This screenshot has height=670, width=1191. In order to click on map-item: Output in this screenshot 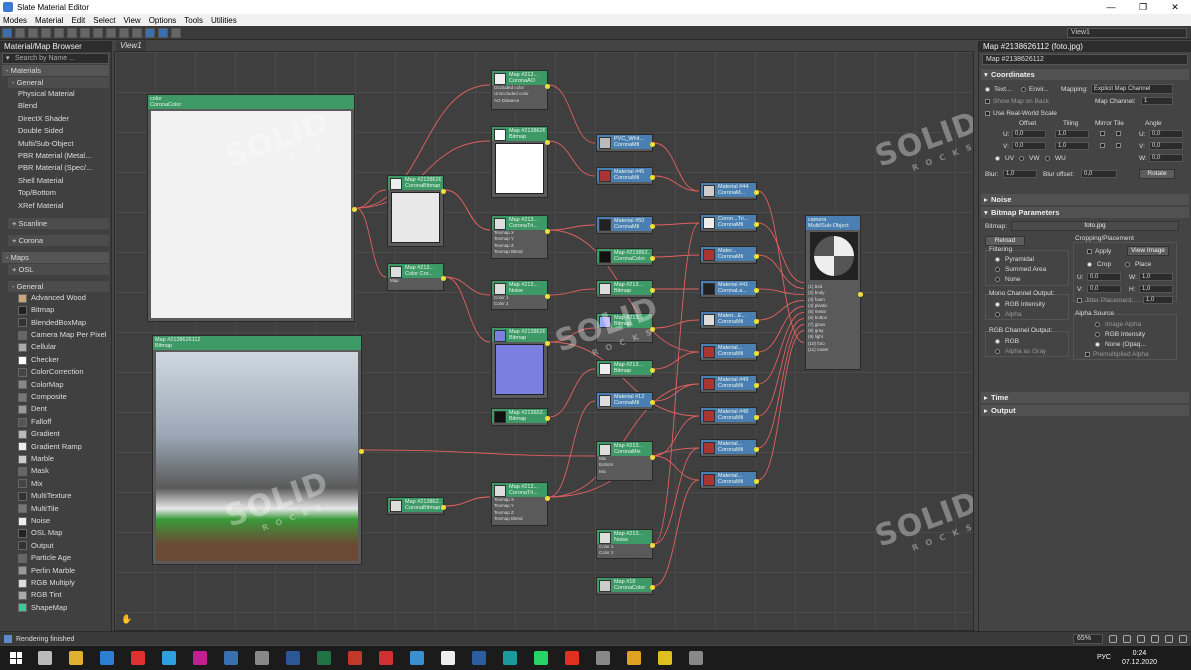, I will do `click(64, 546)`.